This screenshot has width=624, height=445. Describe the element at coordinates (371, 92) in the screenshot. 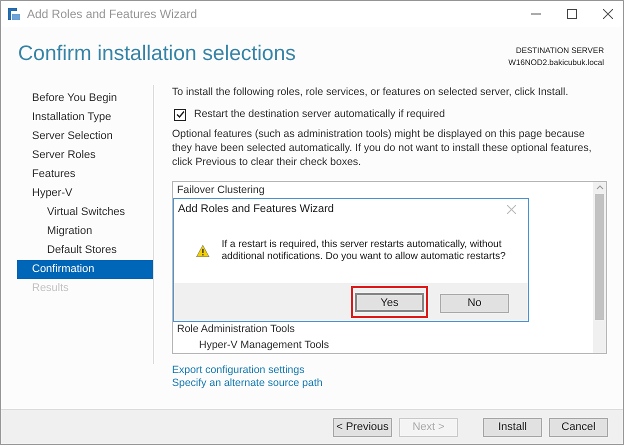

I see `intro-text: To install the following roles, role services, or features on selected server, click Install.` at that location.